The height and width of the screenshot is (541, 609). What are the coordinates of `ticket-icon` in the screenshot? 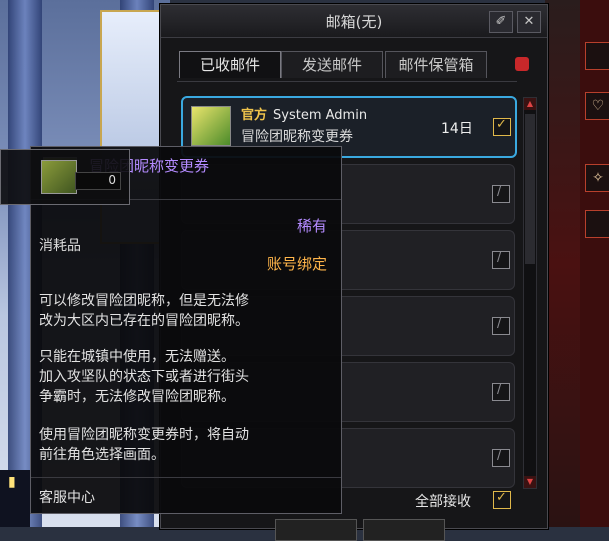 It's located at (59, 177).